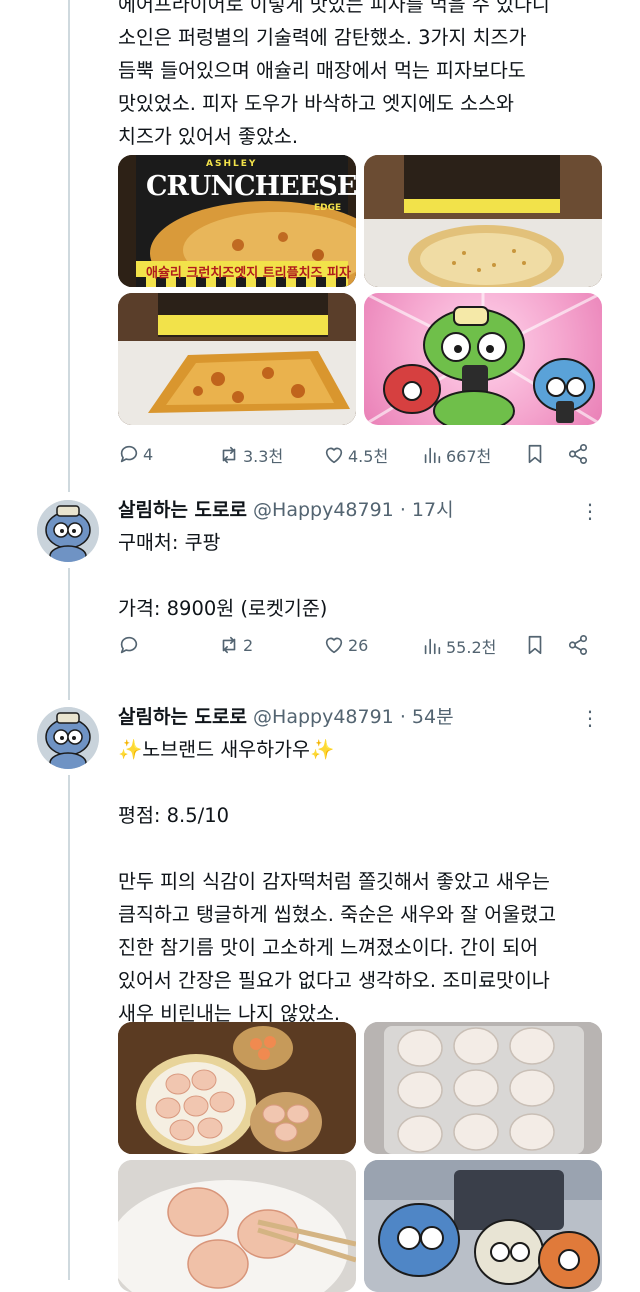  What do you see at coordinates (334, 881) in the screenshot?
I see `tweet3-line: 만두 피의 식감이 감자떡처럼 쫄깃해서 좋았고 새우는` at bounding box center [334, 881].